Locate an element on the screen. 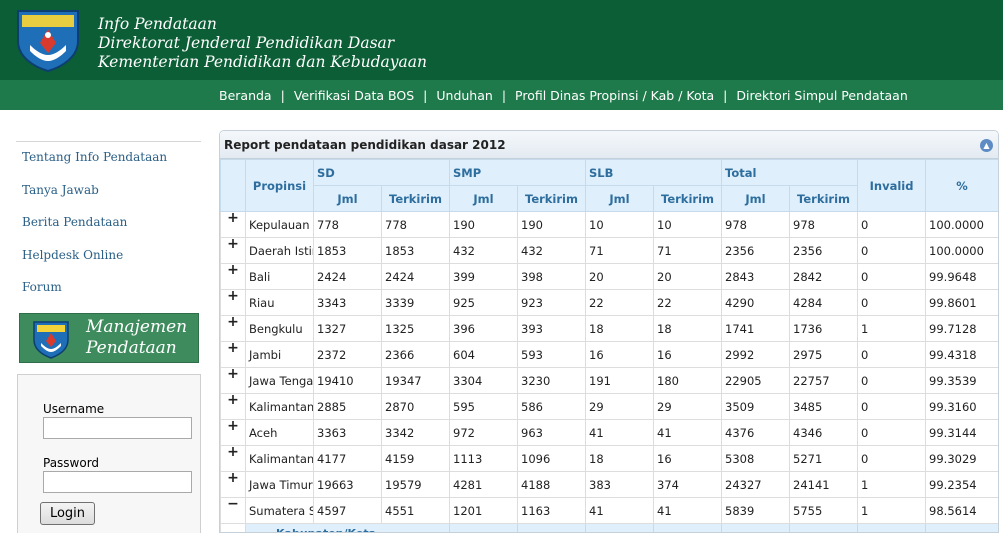 The height and width of the screenshot is (533, 1003). cell-total-terkirim: 24141 is located at coordinates (824, 484).